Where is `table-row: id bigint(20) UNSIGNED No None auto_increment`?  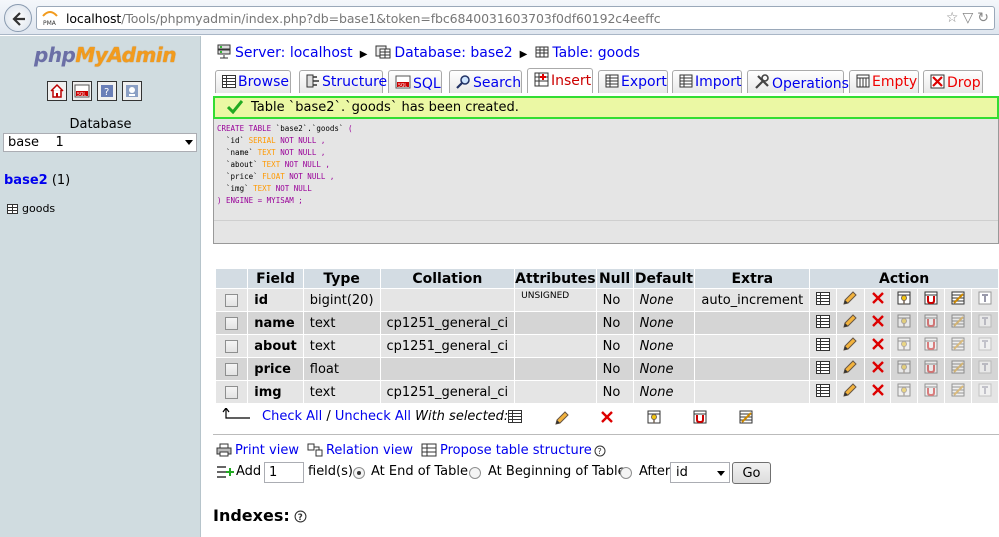 table-row: id bigint(20) UNSIGNED No None auto_increment is located at coordinates (607, 300).